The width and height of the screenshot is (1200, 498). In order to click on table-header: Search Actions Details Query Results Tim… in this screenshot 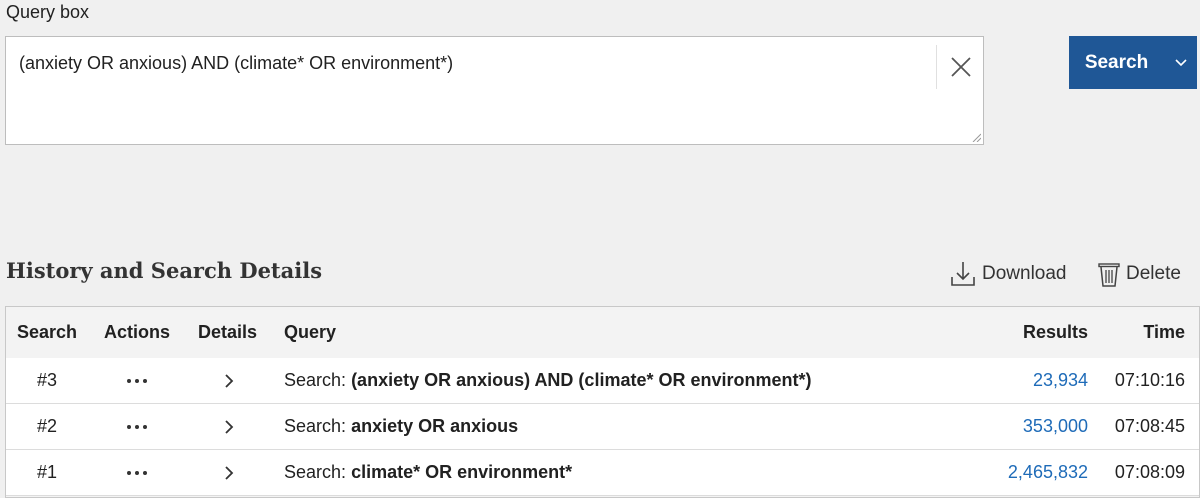, I will do `click(602, 332)`.